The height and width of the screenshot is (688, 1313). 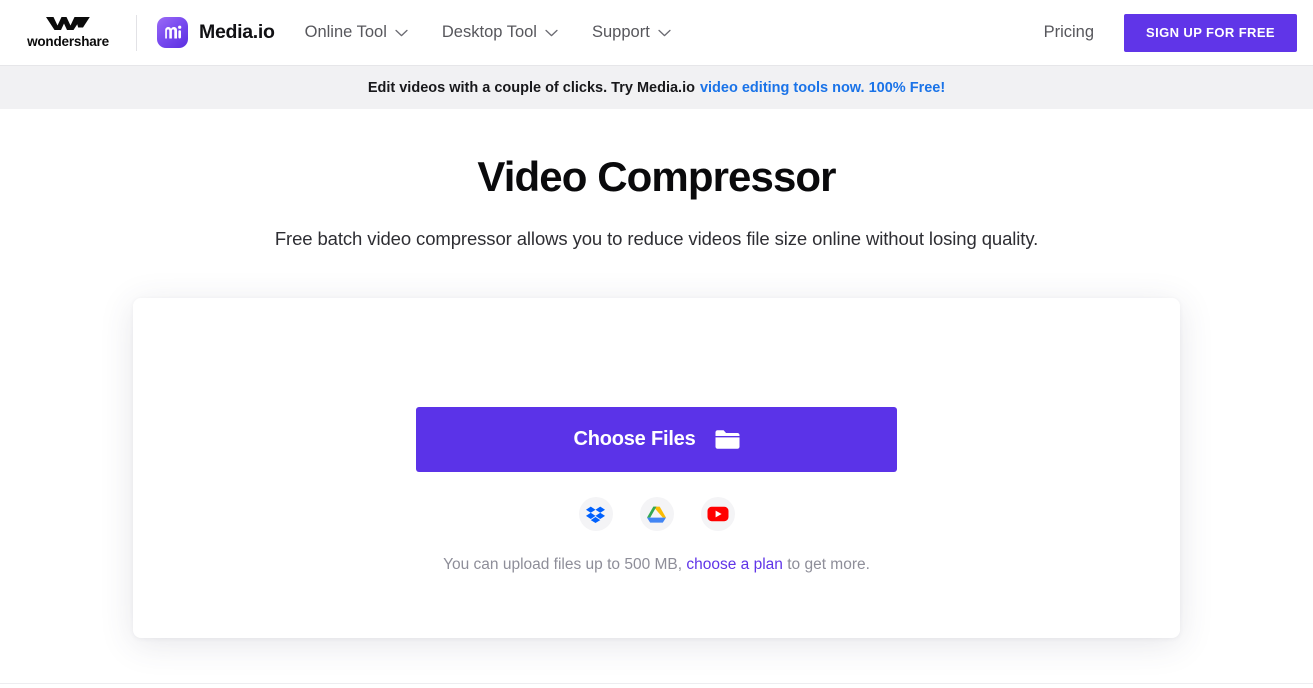 I want to click on google-drive-icon, so click(x=656, y=514).